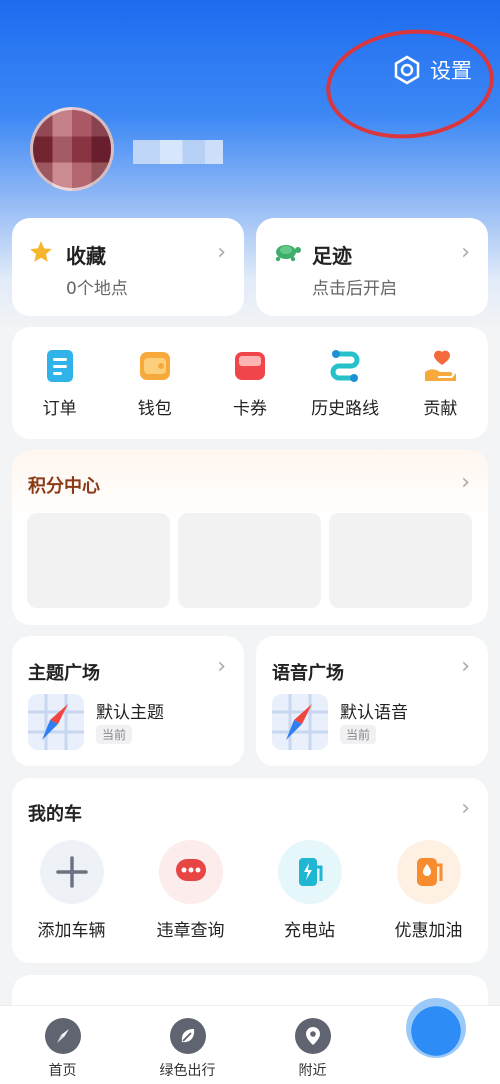  I want to click on tab-home-label: 首页, so click(62, 1071).